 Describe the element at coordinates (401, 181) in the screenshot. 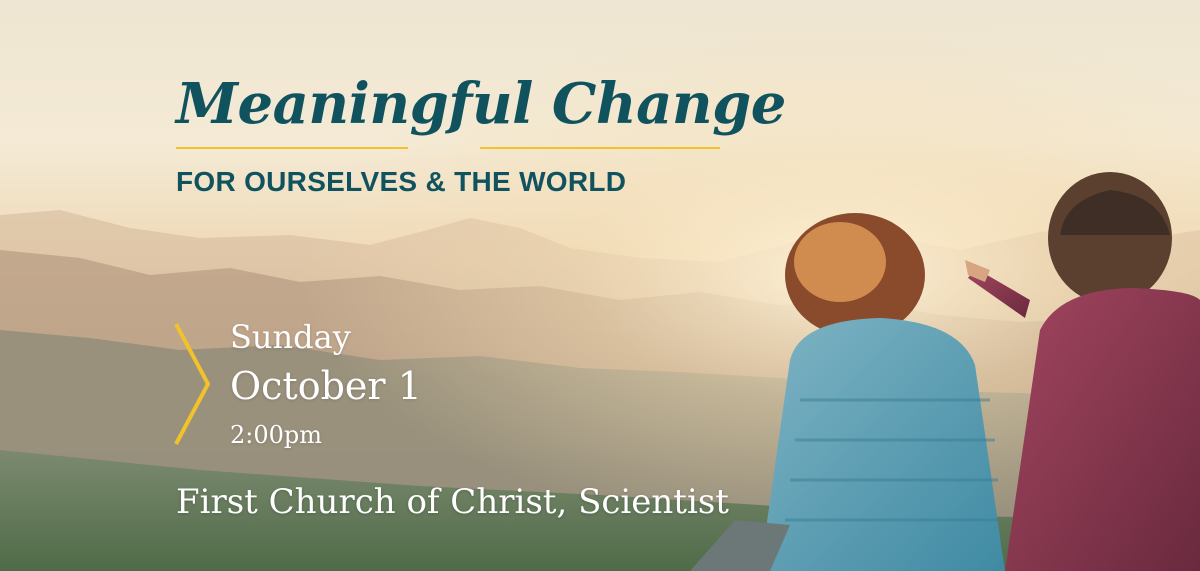

I see `banner-subtitle: FOR OURSELVES & THE WORLD` at that location.